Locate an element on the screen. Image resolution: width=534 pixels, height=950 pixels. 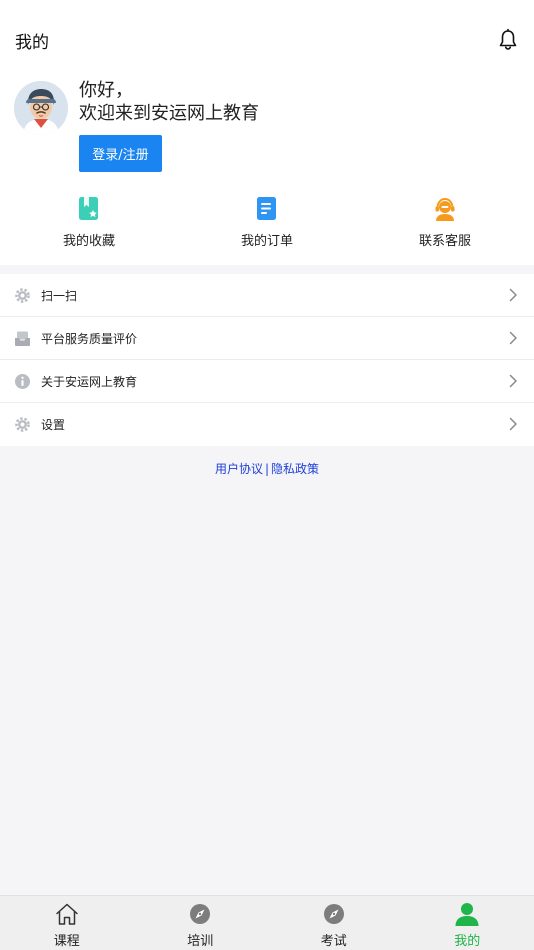
profile-card: 你好， 欢迎来到安运网上教育 登录/注册 is located at coordinates (267, 130).